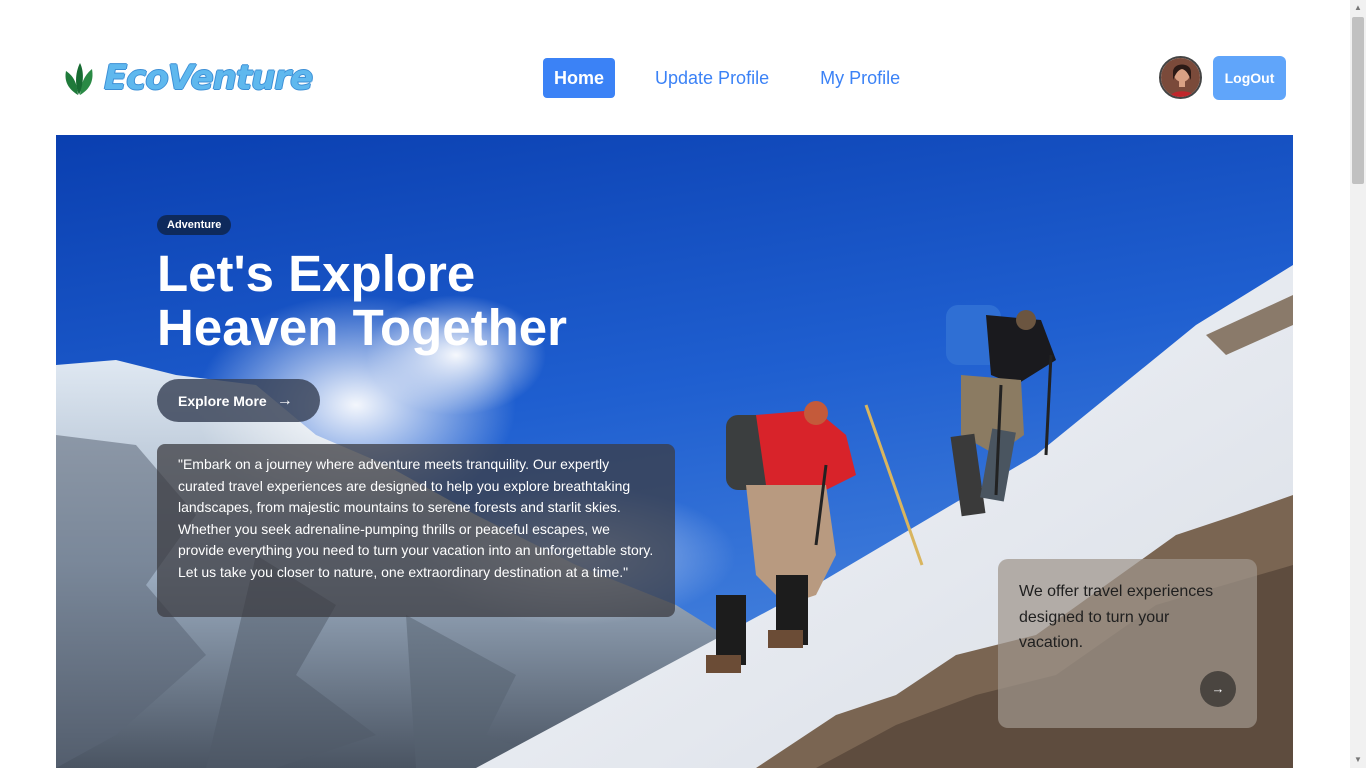 The width and height of the screenshot is (1366, 768). I want to click on page-scrollbar: ▲ ▼, so click(1358, 384).